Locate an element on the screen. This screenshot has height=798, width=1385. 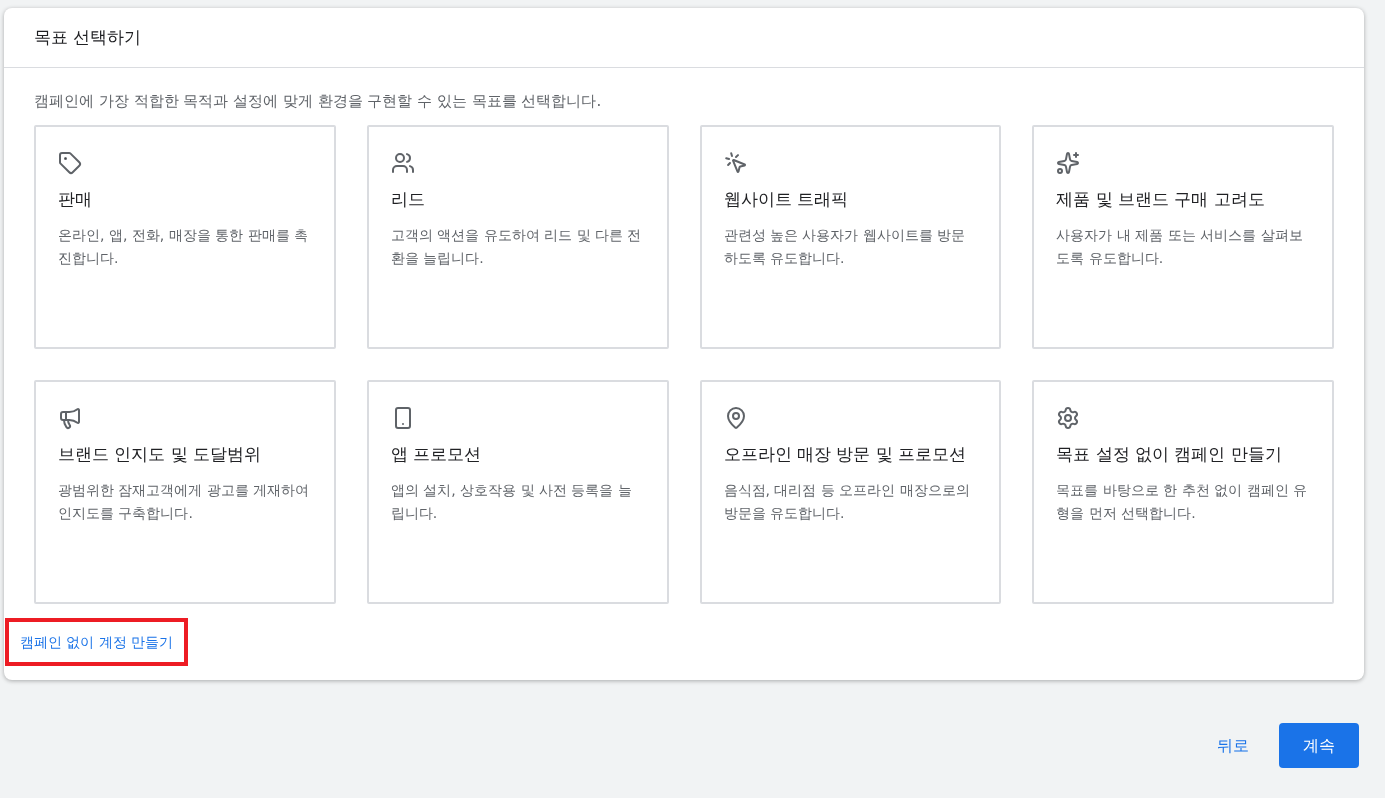
goal-description: 음식점, 대리점 등 오프라인 매장으로의 방문을 유도합니다. is located at coordinates (847, 502).